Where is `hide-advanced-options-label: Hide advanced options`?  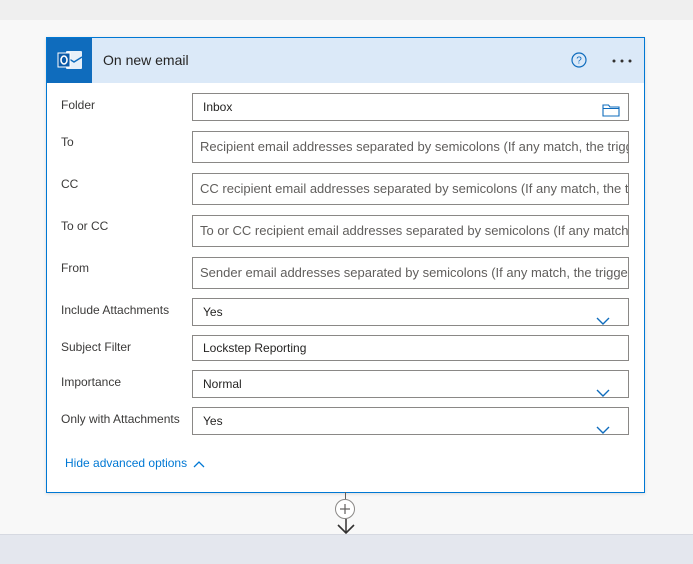
hide-advanced-options-label: Hide advanced options is located at coordinates (126, 463).